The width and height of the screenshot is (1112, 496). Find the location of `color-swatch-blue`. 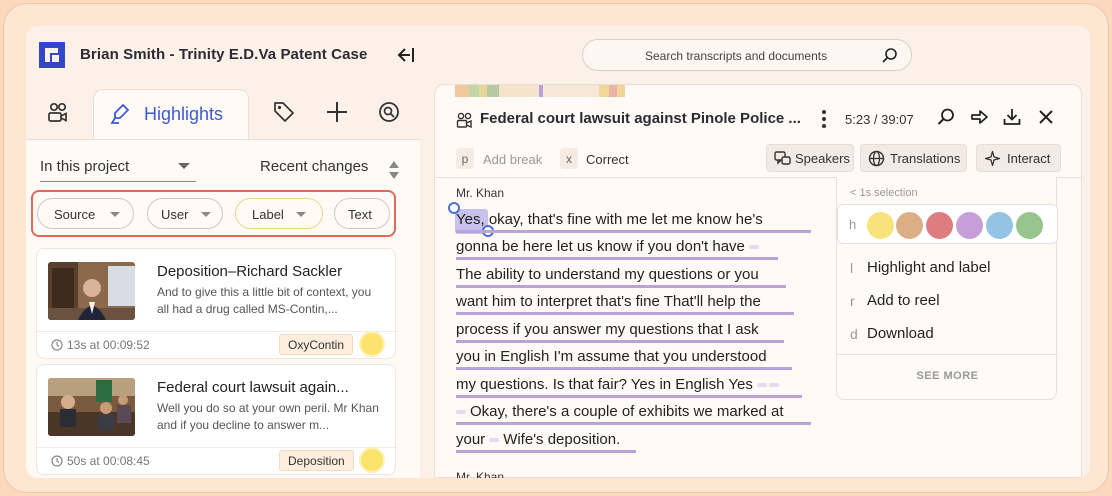

color-swatch-blue is located at coordinates (999, 225).